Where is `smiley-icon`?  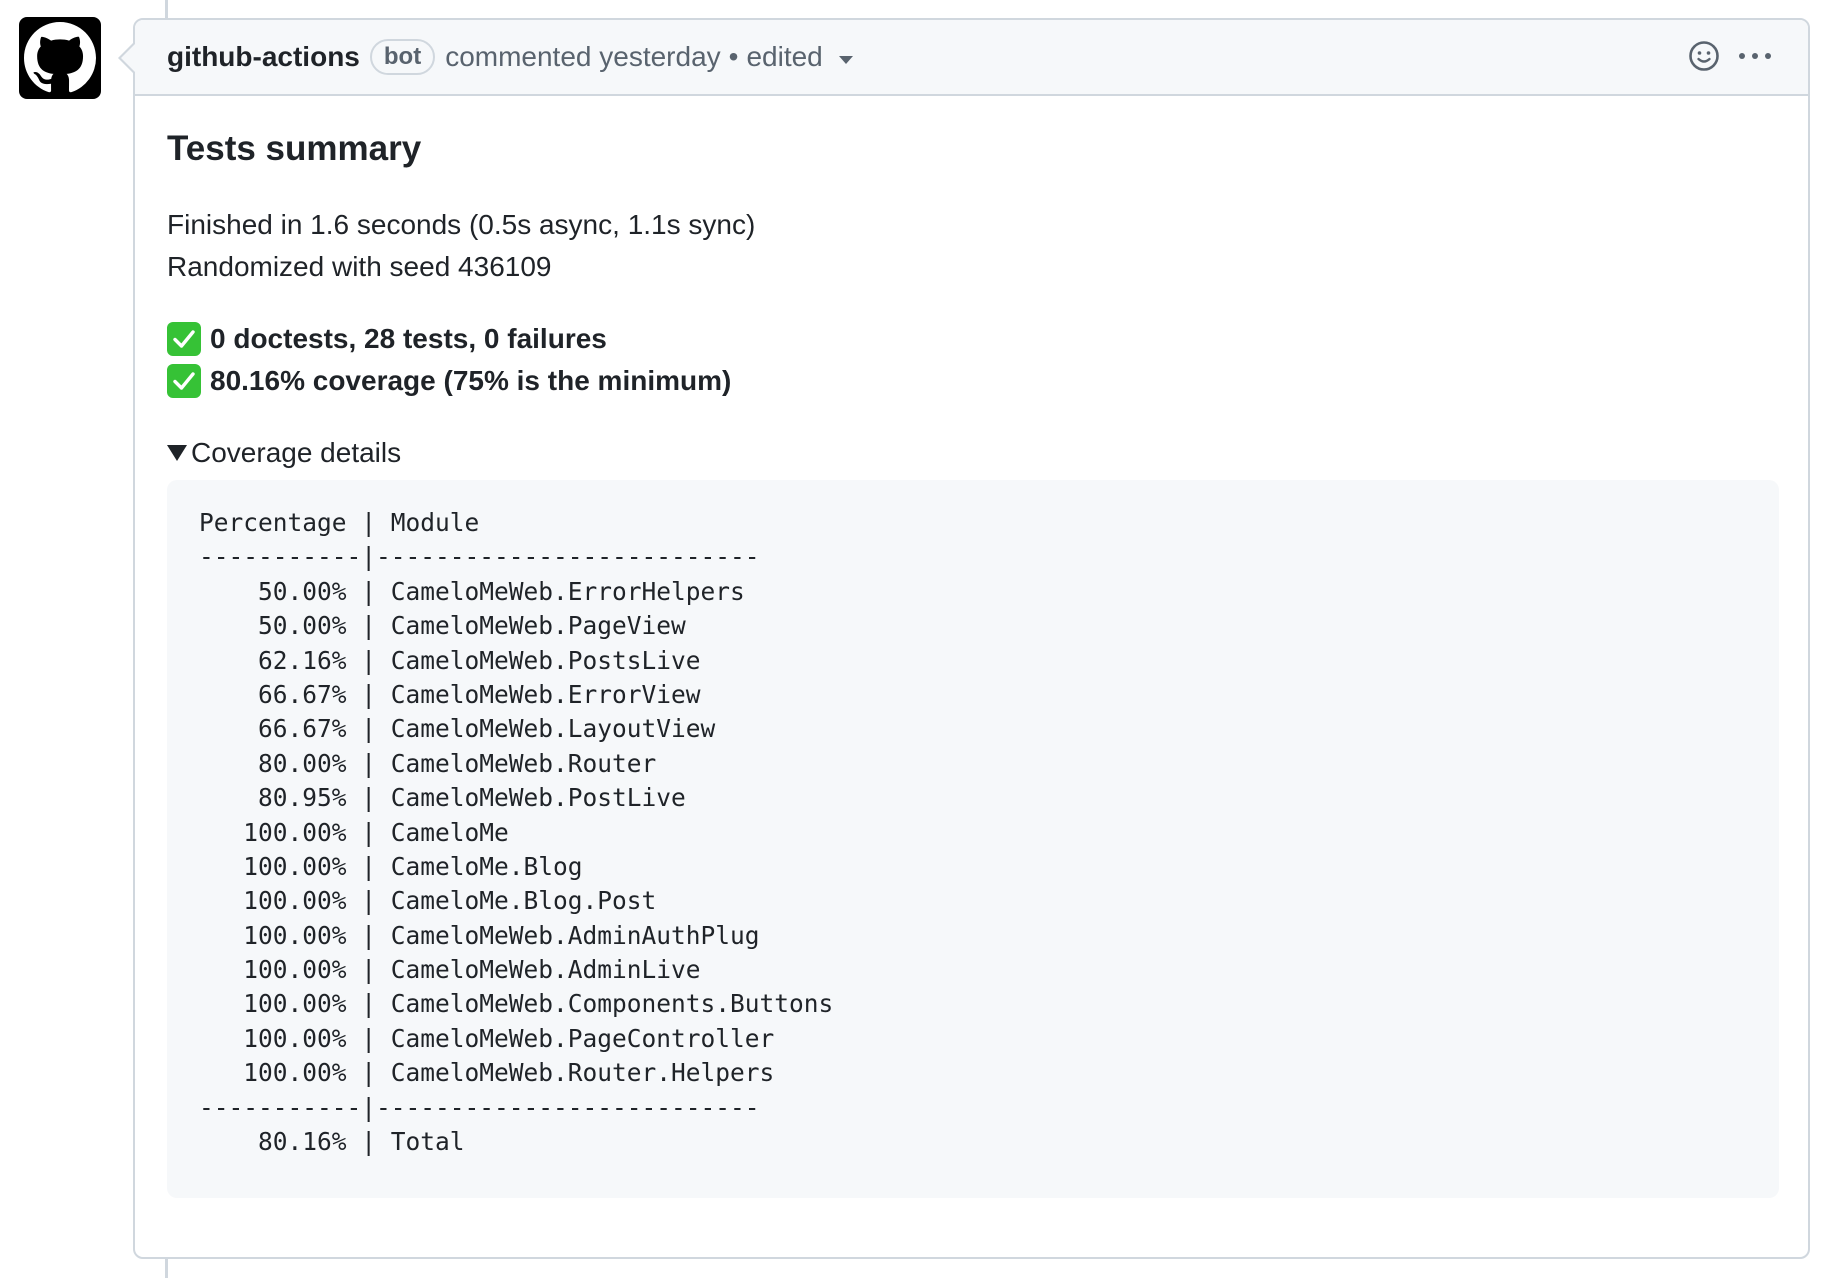
smiley-icon is located at coordinates (1704, 56).